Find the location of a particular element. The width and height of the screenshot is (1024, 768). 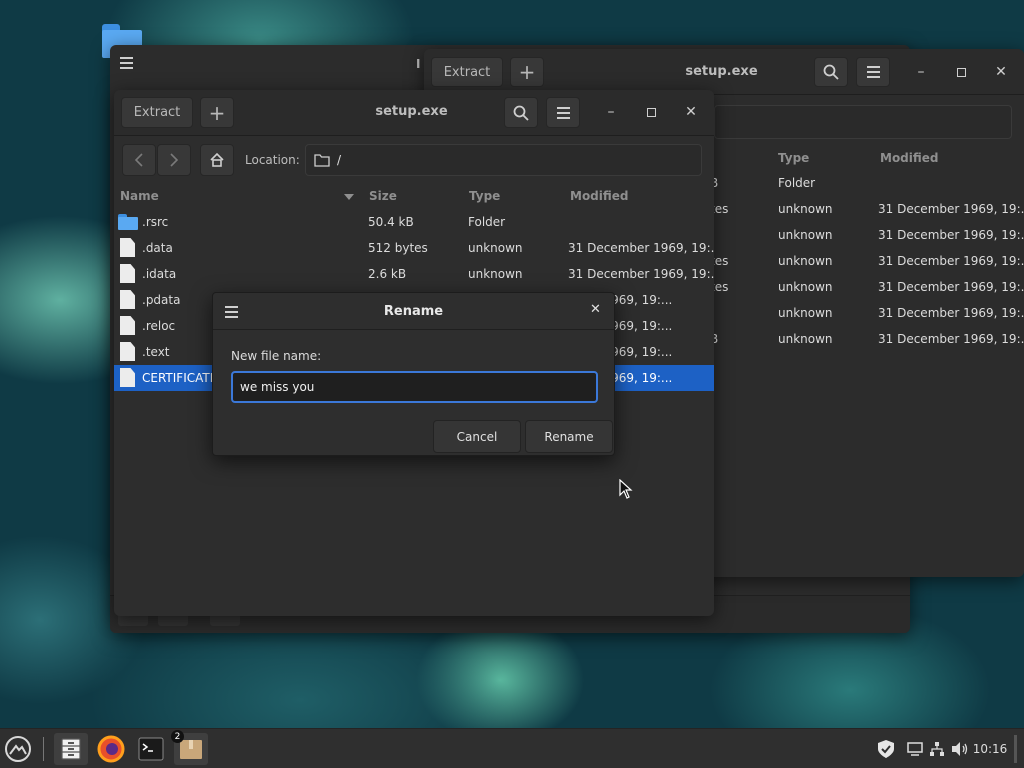

file-name: .pdata is located at coordinates (161, 300).